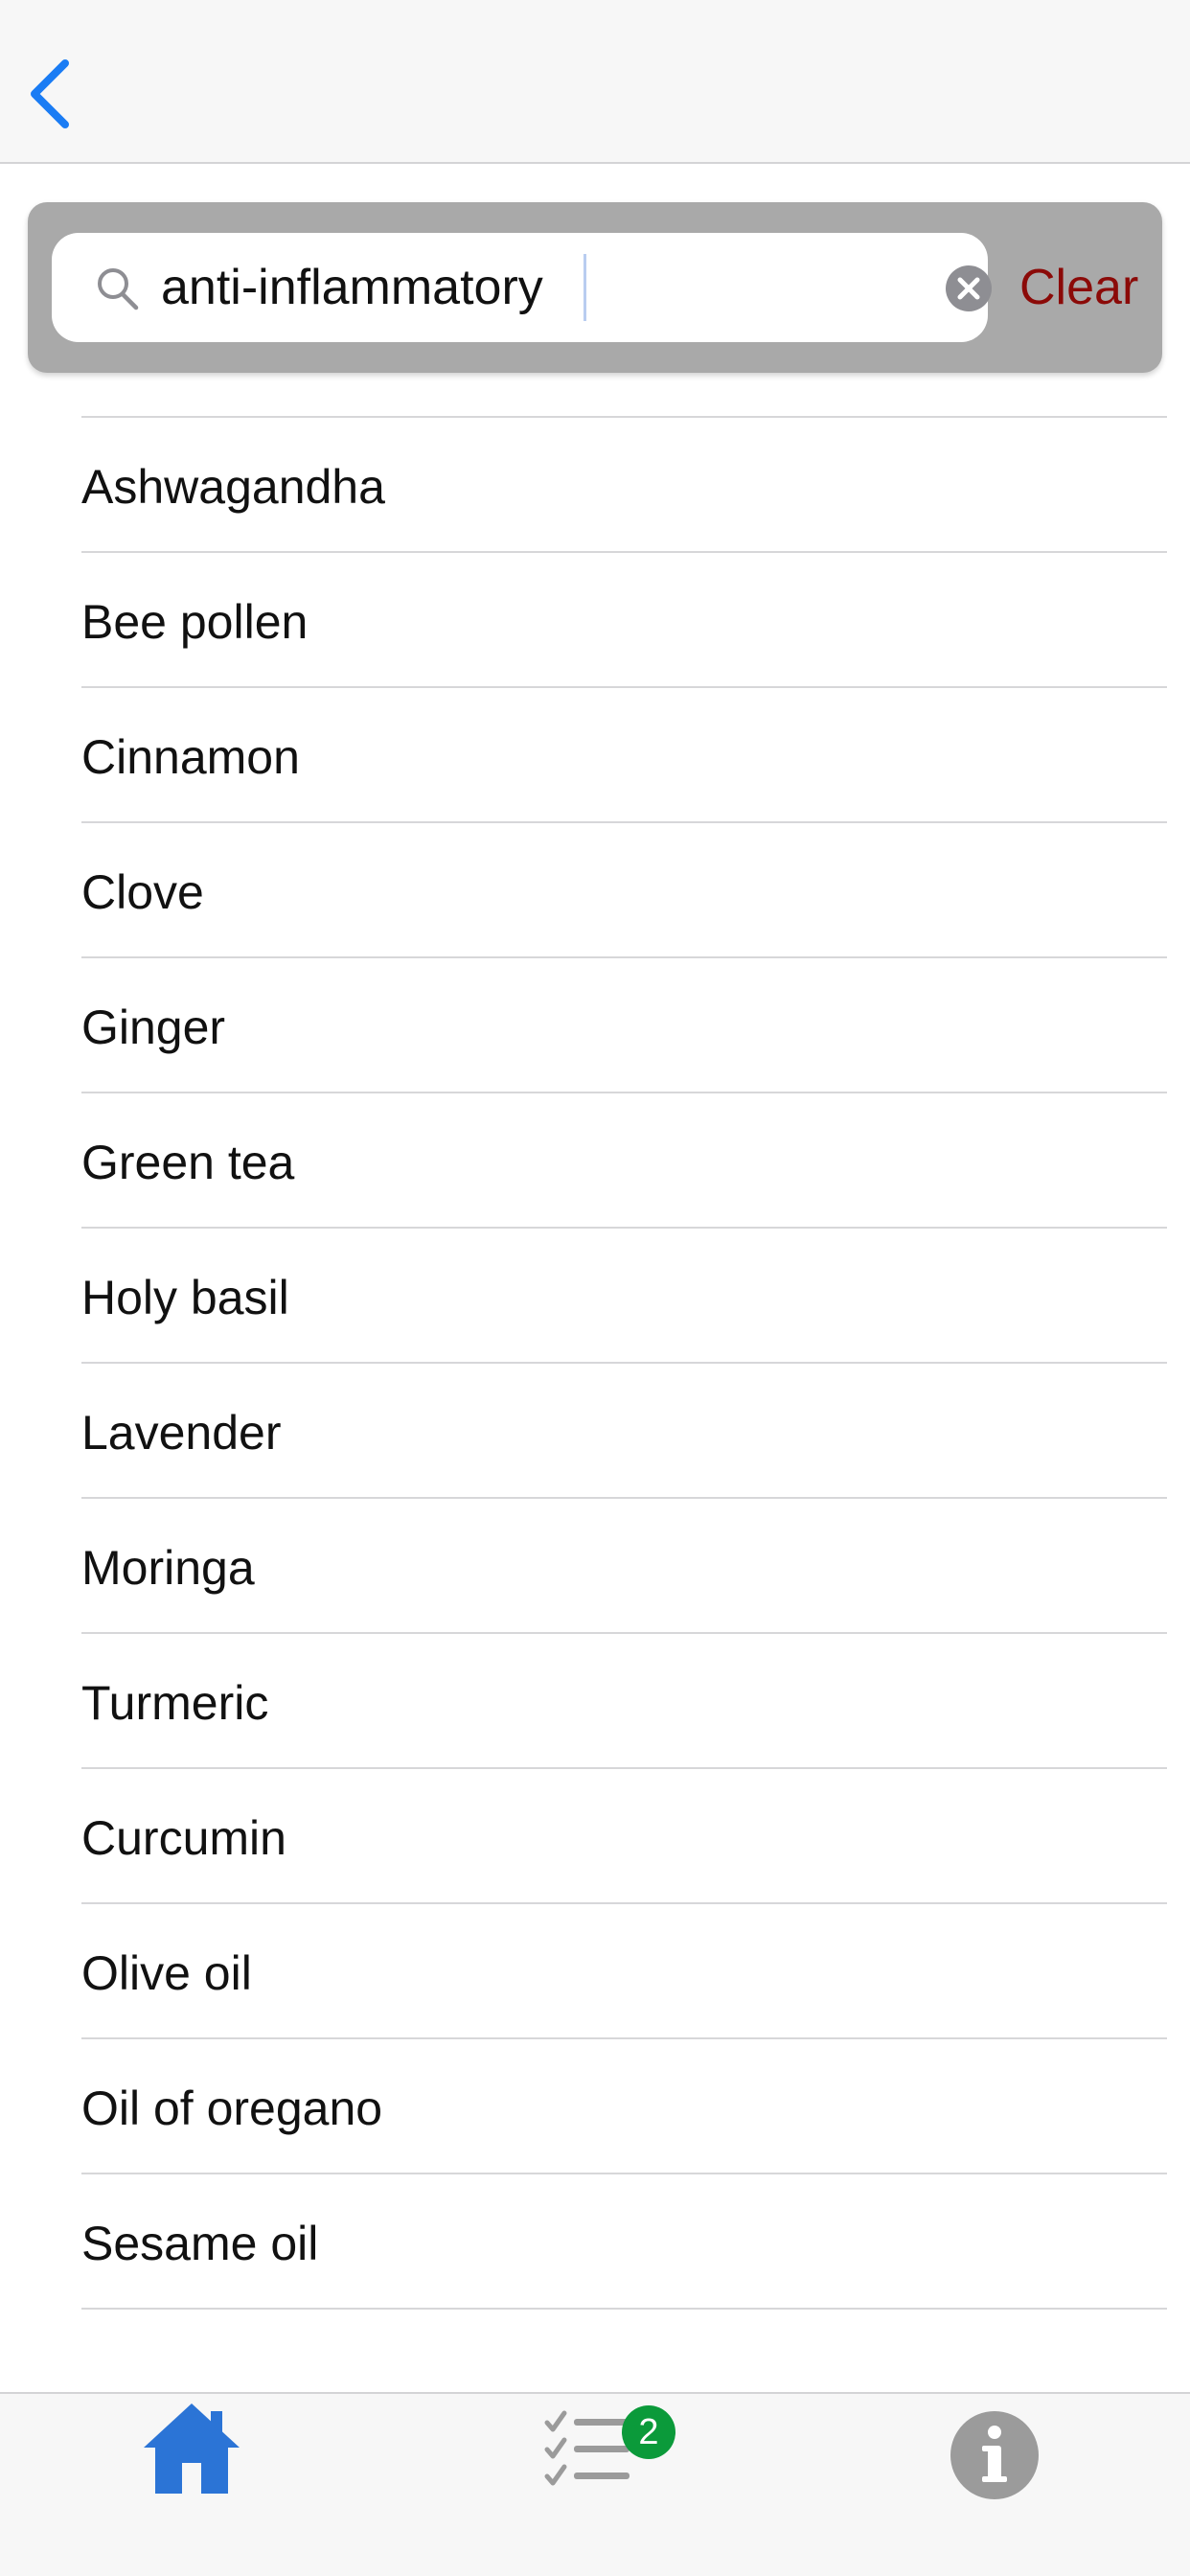 The height and width of the screenshot is (2576, 1190). I want to click on list-item-label: Amla, so click(136, 376).